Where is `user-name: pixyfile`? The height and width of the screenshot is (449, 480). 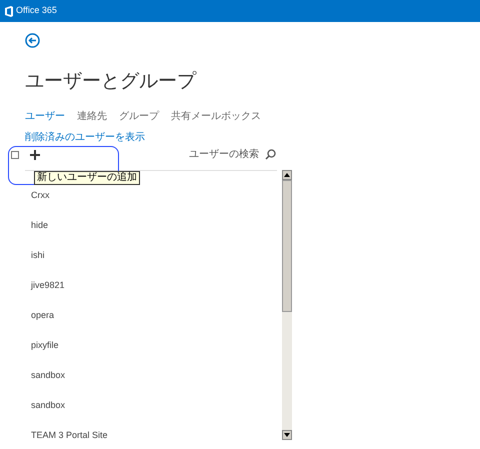
user-name: pixyfile is located at coordinates (69, 345).